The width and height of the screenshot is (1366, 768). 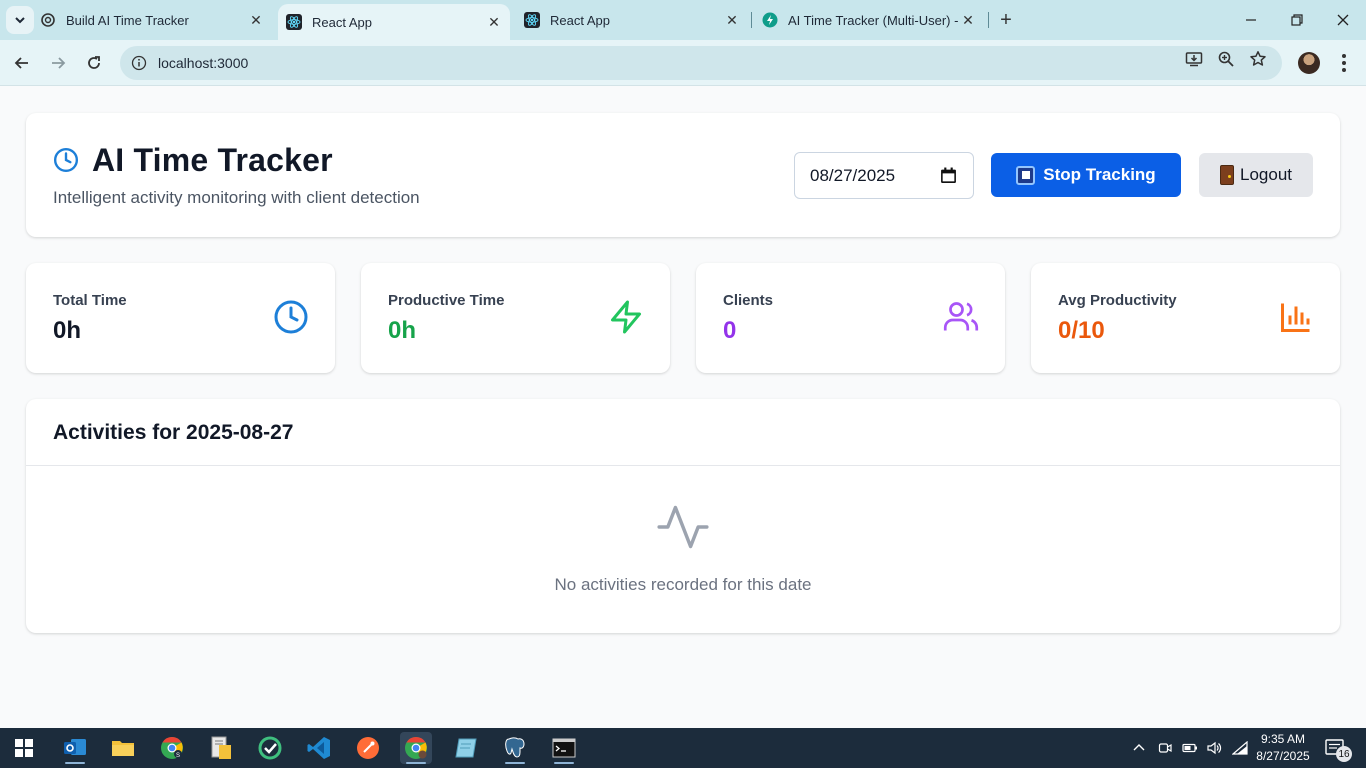 I want to click on postman-icon, so click(x=368, y=748).